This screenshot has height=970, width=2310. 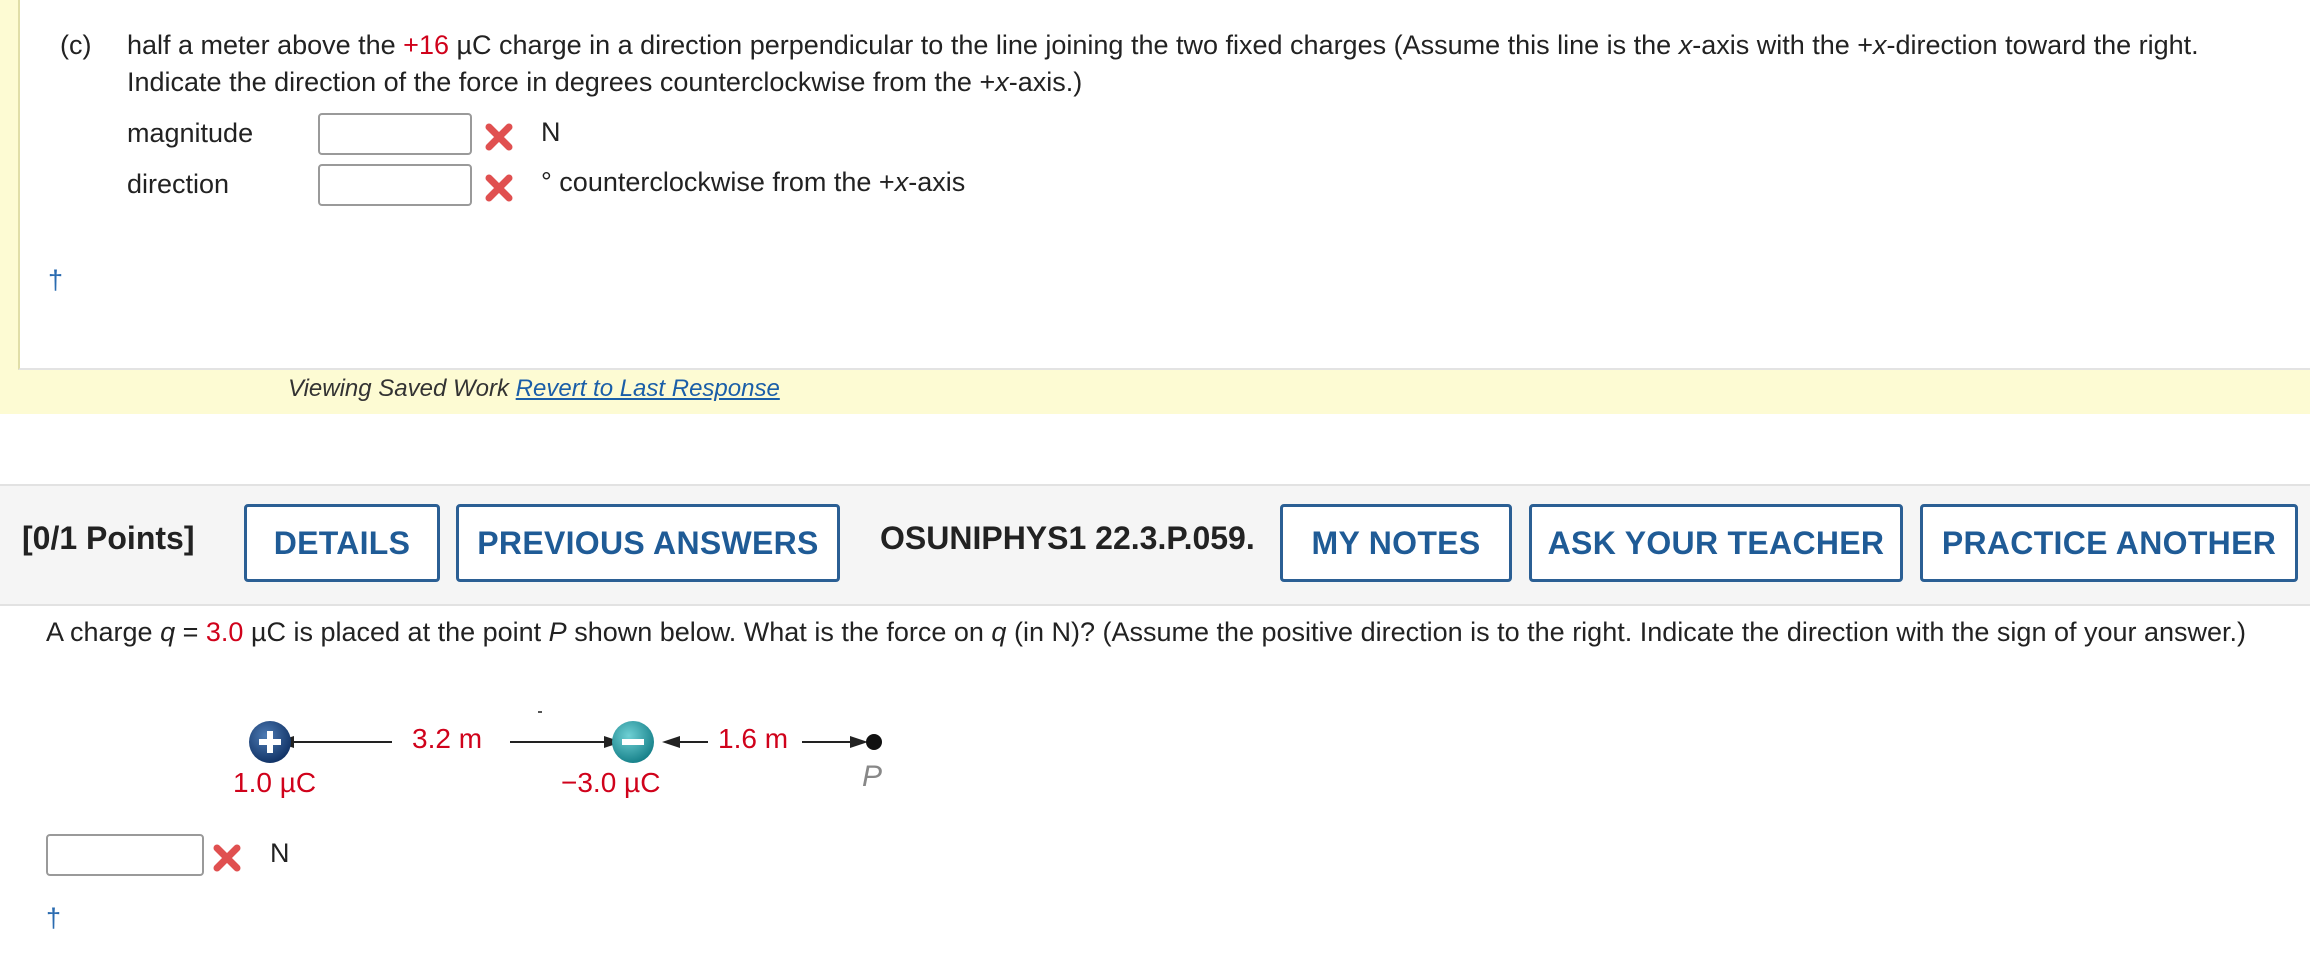 I want to click on charge-1-label: 1.0 µC, so click(x=275, y=782).